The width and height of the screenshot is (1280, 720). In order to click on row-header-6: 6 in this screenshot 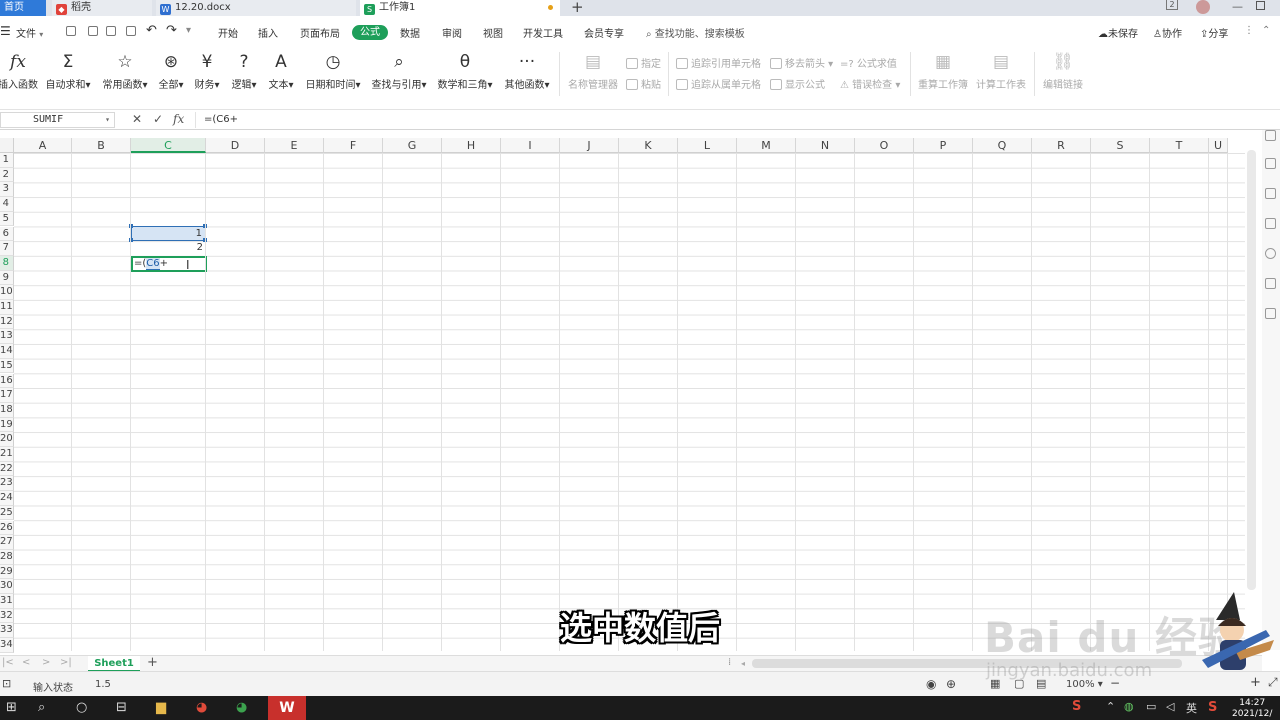, I will do `click(7, 234)`.